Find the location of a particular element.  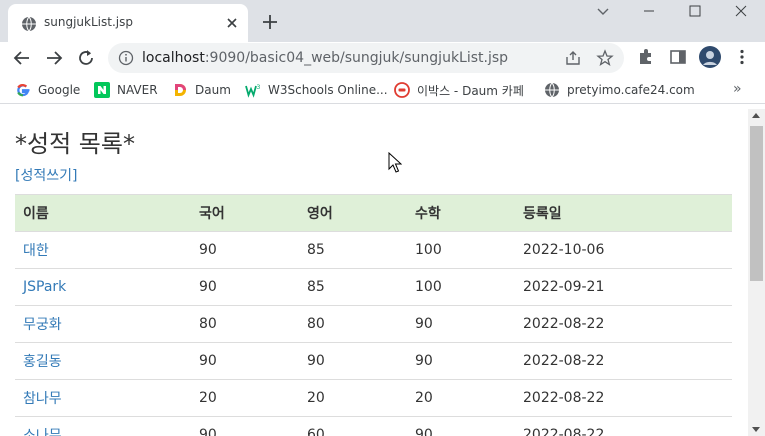

share-icon is located at coordinates (573, 58).